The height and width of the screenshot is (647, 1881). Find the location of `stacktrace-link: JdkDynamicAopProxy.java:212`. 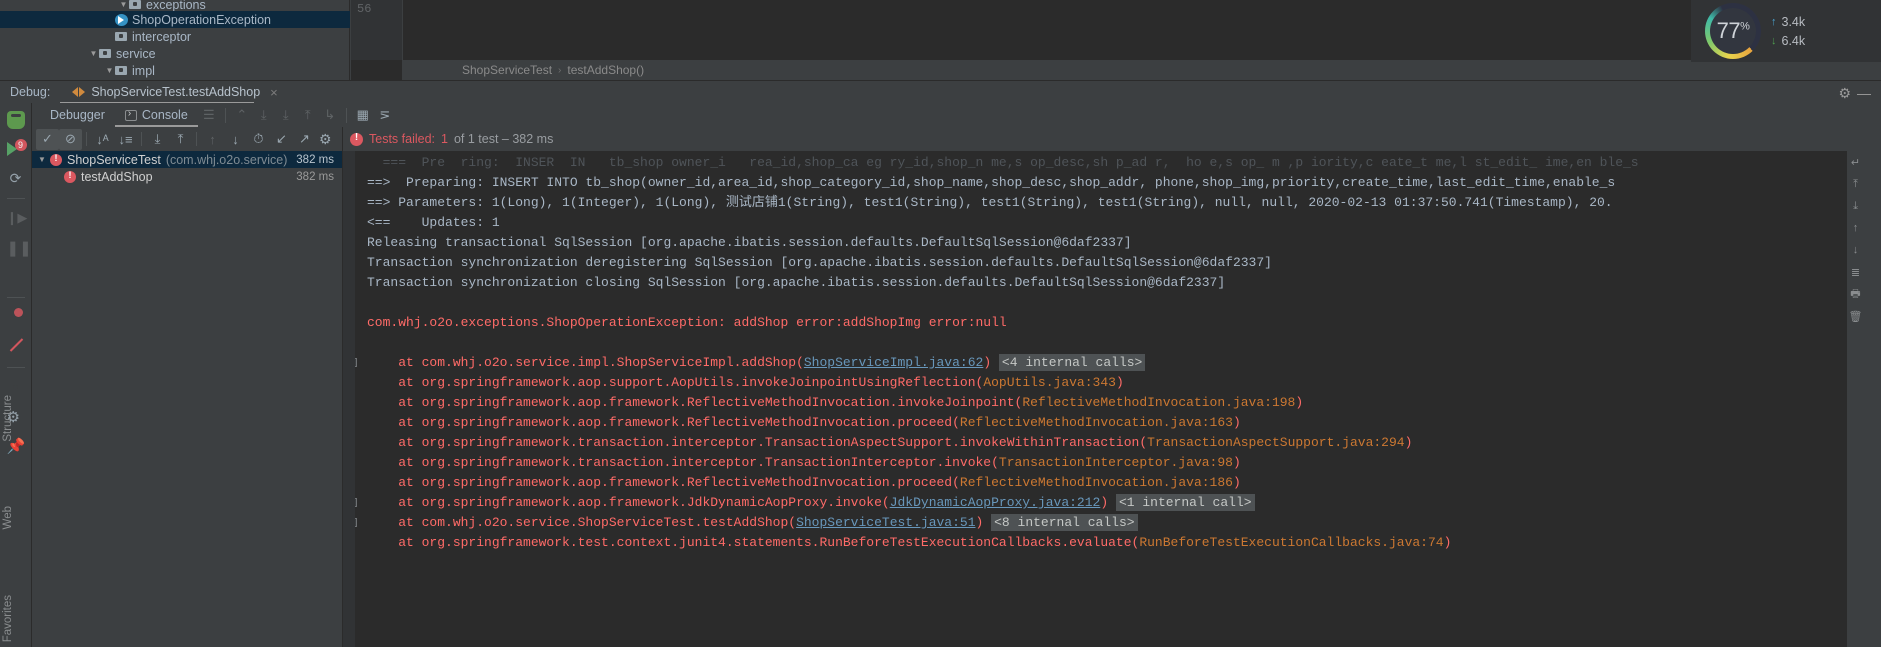

stacktrace-link: JdkDynamicAopProxy.java:212 is located at coordinates (995, 502).